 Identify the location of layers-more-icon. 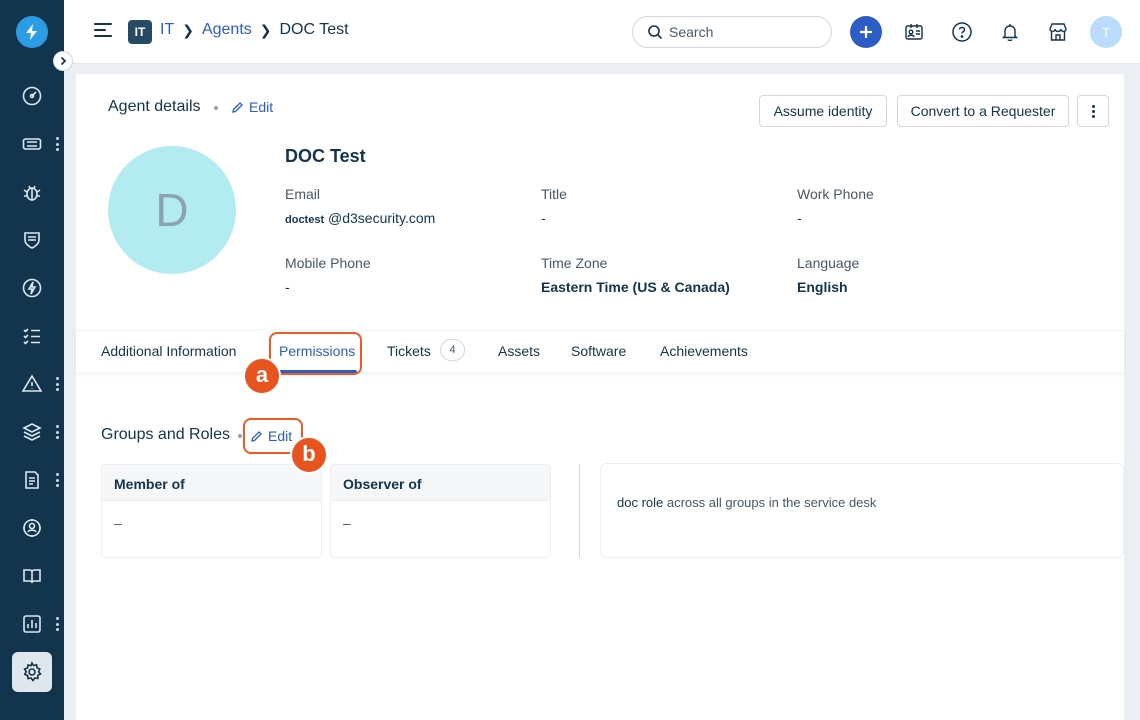
(57, 432).